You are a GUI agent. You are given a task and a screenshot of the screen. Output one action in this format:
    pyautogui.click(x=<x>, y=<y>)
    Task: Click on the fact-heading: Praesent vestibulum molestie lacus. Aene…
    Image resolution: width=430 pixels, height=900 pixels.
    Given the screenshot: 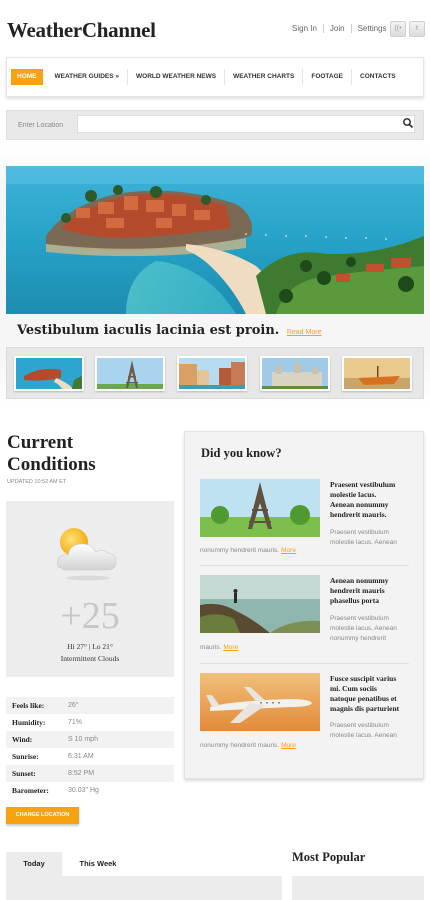 What is the action you would take?
    pyautogui.click(x=370, y=500)
    